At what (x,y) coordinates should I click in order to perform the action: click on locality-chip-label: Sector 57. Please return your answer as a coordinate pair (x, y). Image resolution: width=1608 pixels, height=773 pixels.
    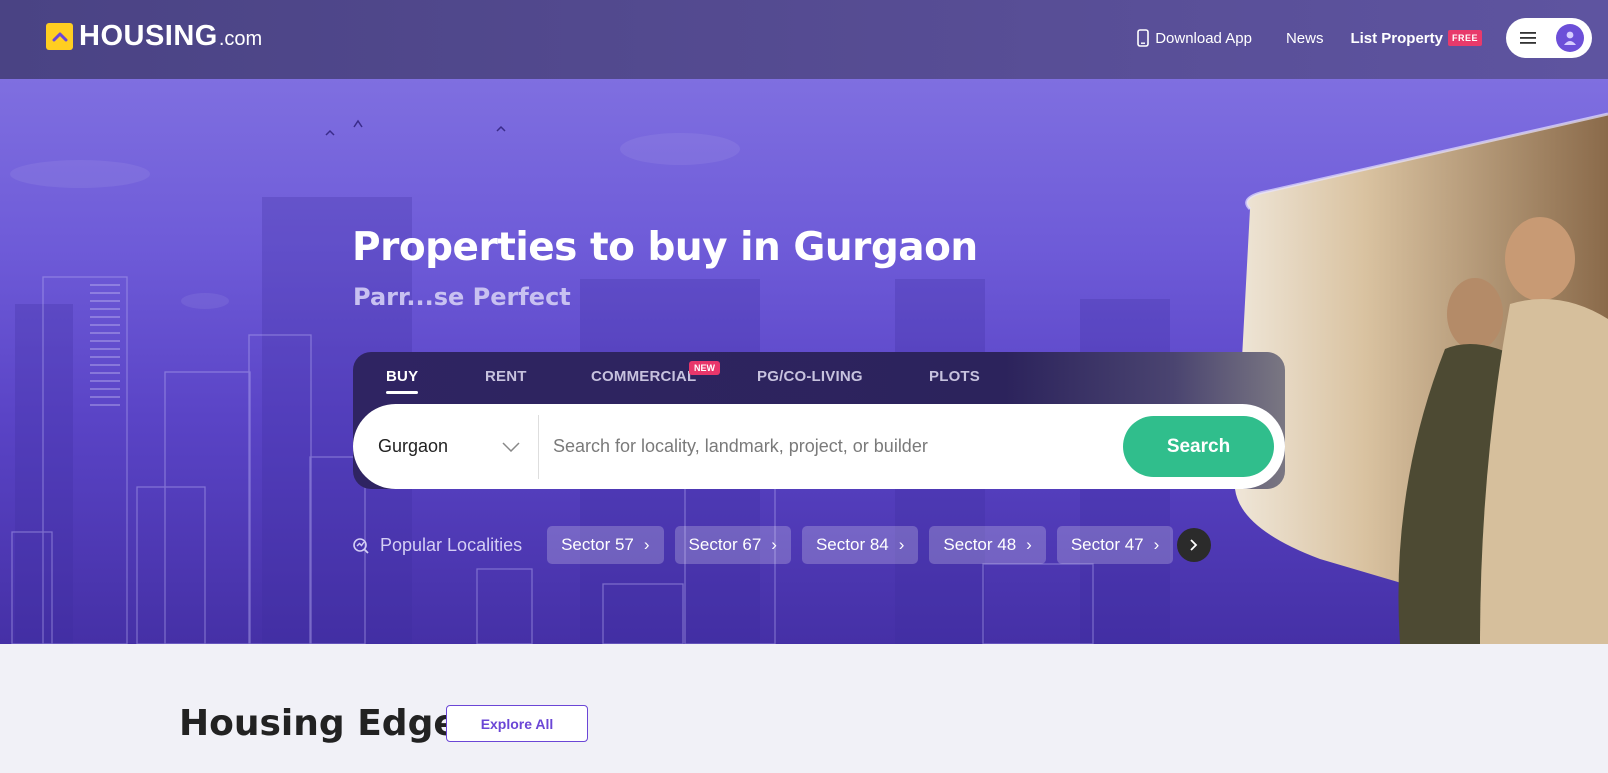
    Looking at the image, I should click on (597, 544).